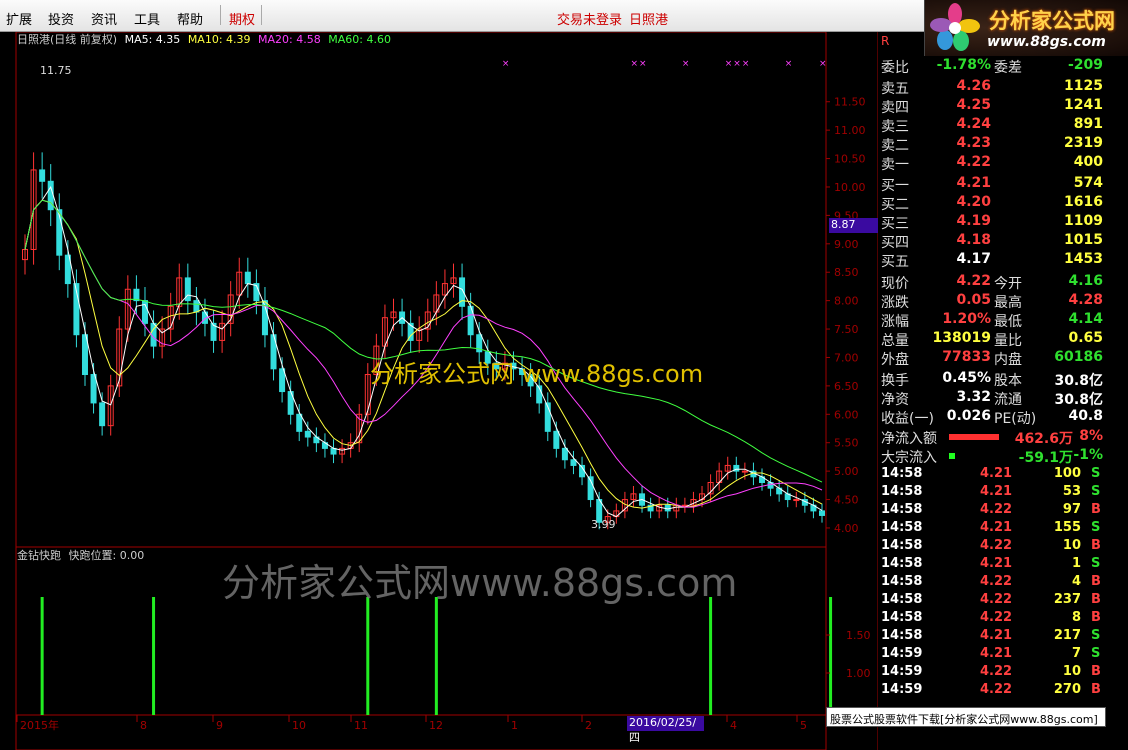 The height and width of the screenshot is (750, 1128). I want to click on book-price: 4.23, so click(973, 143).